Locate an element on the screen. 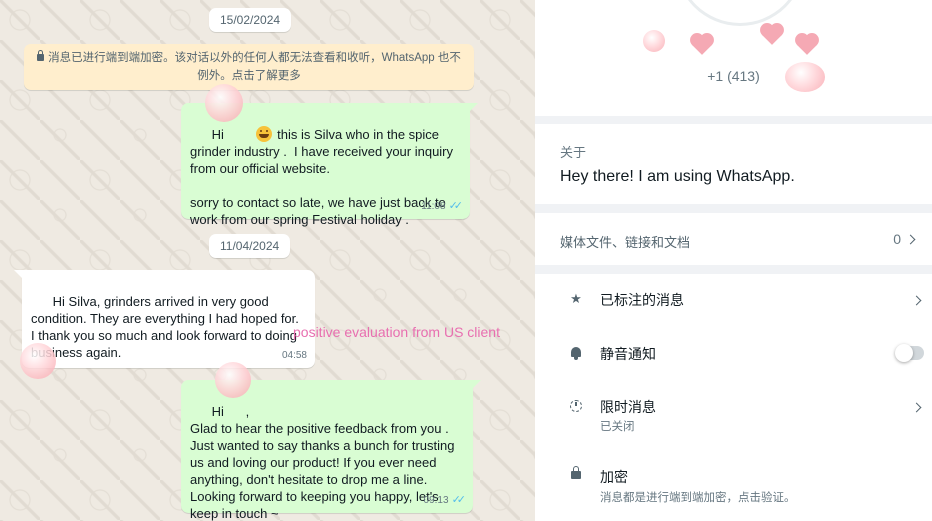 The height and width of the screenshot is (521, 932). media-label: 媒体文件、链接和文档 is located at coordinates (625, 242).